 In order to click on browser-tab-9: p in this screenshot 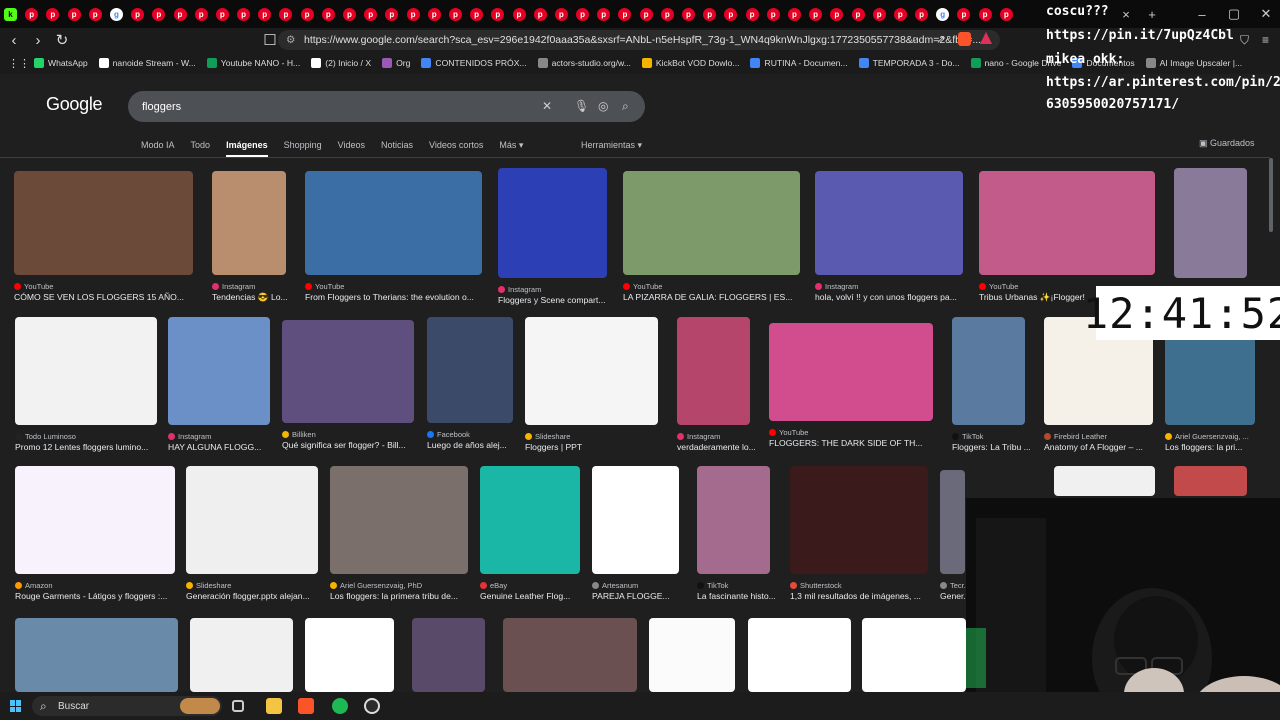, I will do `click(201, 14)`.